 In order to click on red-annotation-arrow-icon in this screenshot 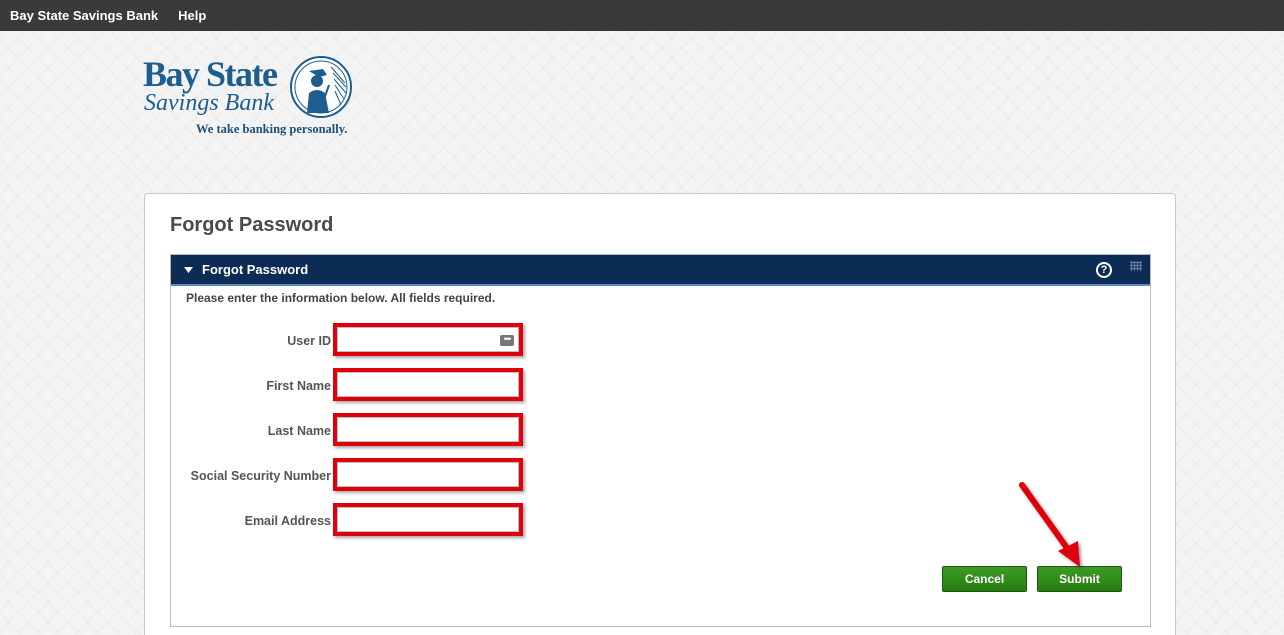, I will do `click(1049, 524)`.